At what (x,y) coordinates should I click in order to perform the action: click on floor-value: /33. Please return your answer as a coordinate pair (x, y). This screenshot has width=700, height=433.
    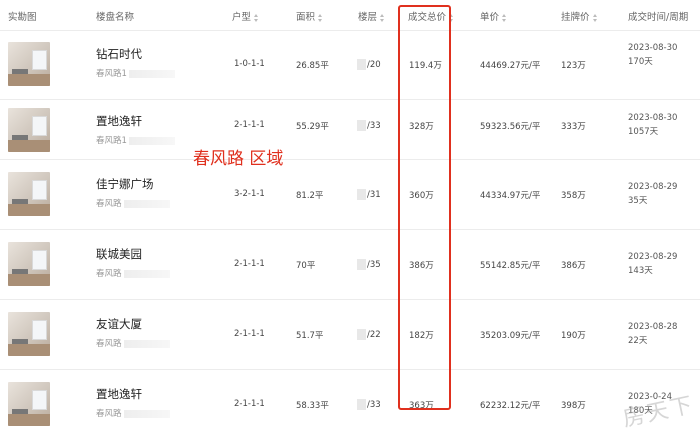
    Looking at the image, I should click on (369, 125).